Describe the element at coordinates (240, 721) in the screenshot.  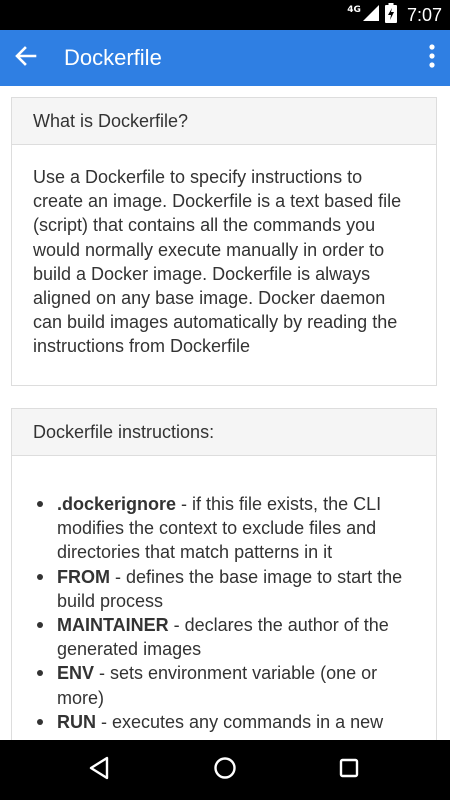
I see `instruction-description: - executes any commands in a new` at that location.